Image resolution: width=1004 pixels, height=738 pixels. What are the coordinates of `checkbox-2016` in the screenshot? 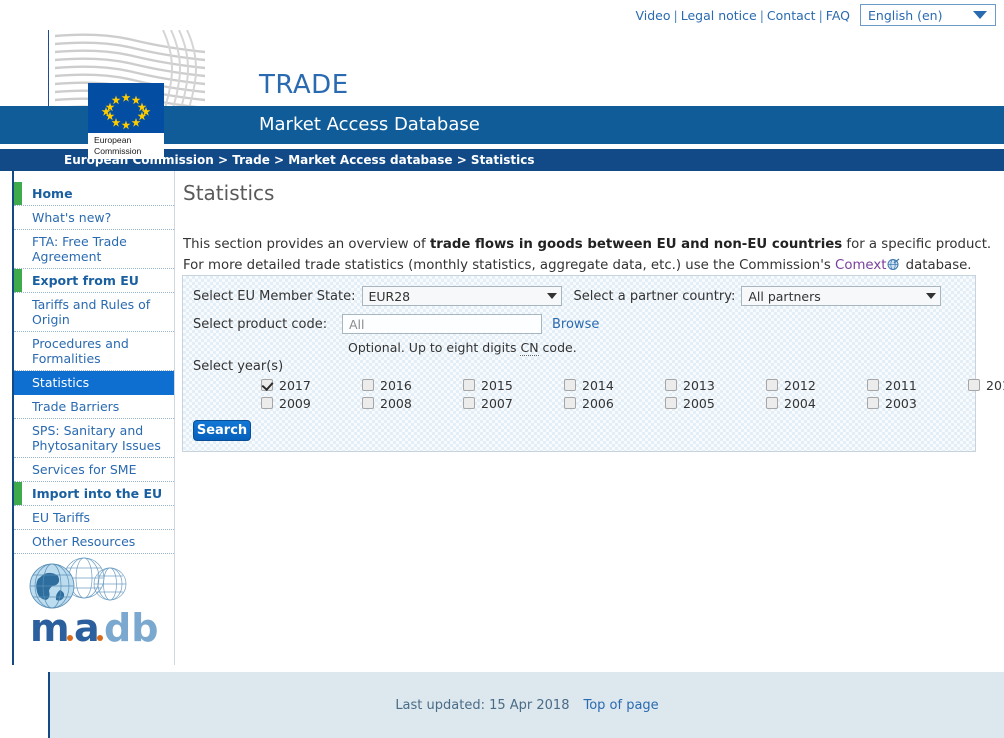 It's located at (368, 385).